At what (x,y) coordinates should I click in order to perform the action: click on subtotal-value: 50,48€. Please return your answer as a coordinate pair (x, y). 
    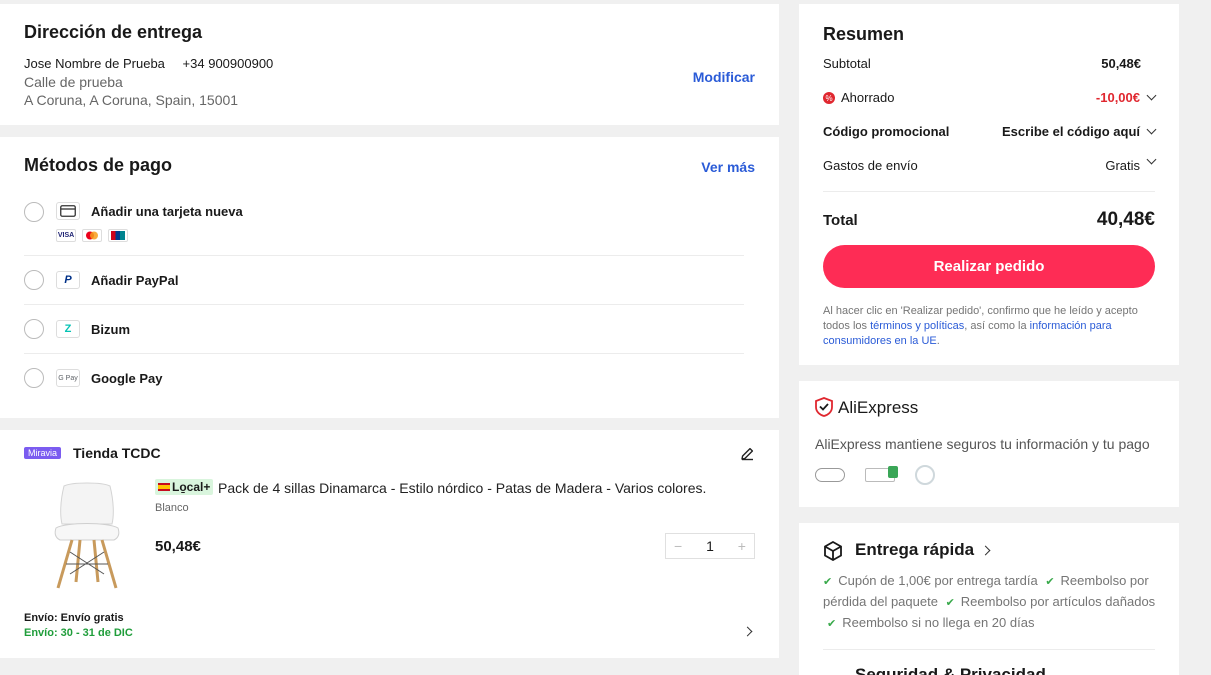
    Looking at the image, I should click on (1121, 63).